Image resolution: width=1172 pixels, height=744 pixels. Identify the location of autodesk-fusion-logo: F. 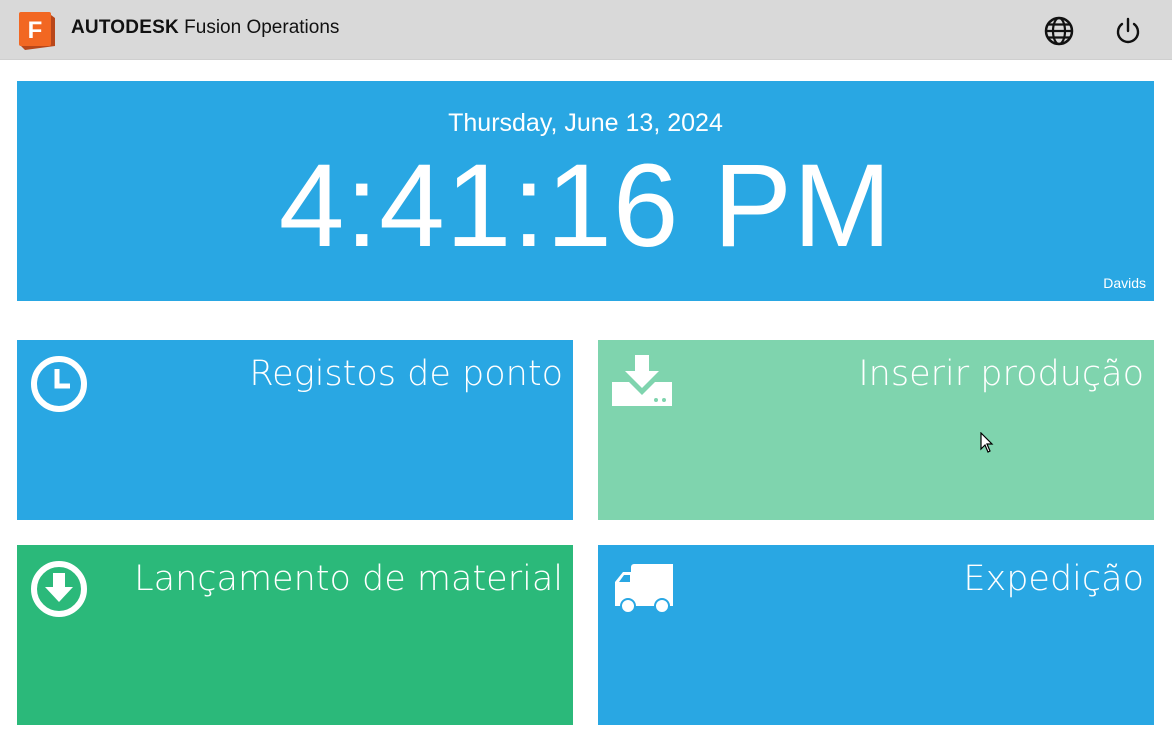
(37, 31).